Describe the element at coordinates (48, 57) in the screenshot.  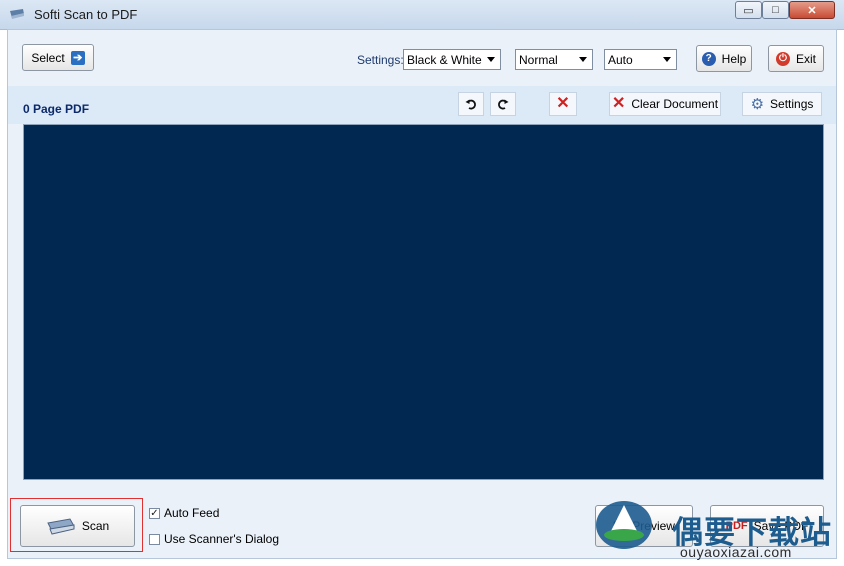
I see `select-label: Select` at that location.